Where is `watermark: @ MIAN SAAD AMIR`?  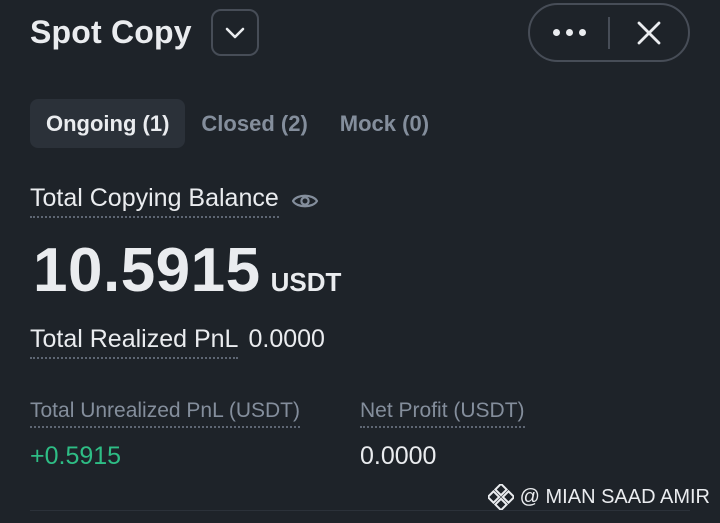 watermark: @ MIAN SAAD AMIR is located at coordinates (598, 497).